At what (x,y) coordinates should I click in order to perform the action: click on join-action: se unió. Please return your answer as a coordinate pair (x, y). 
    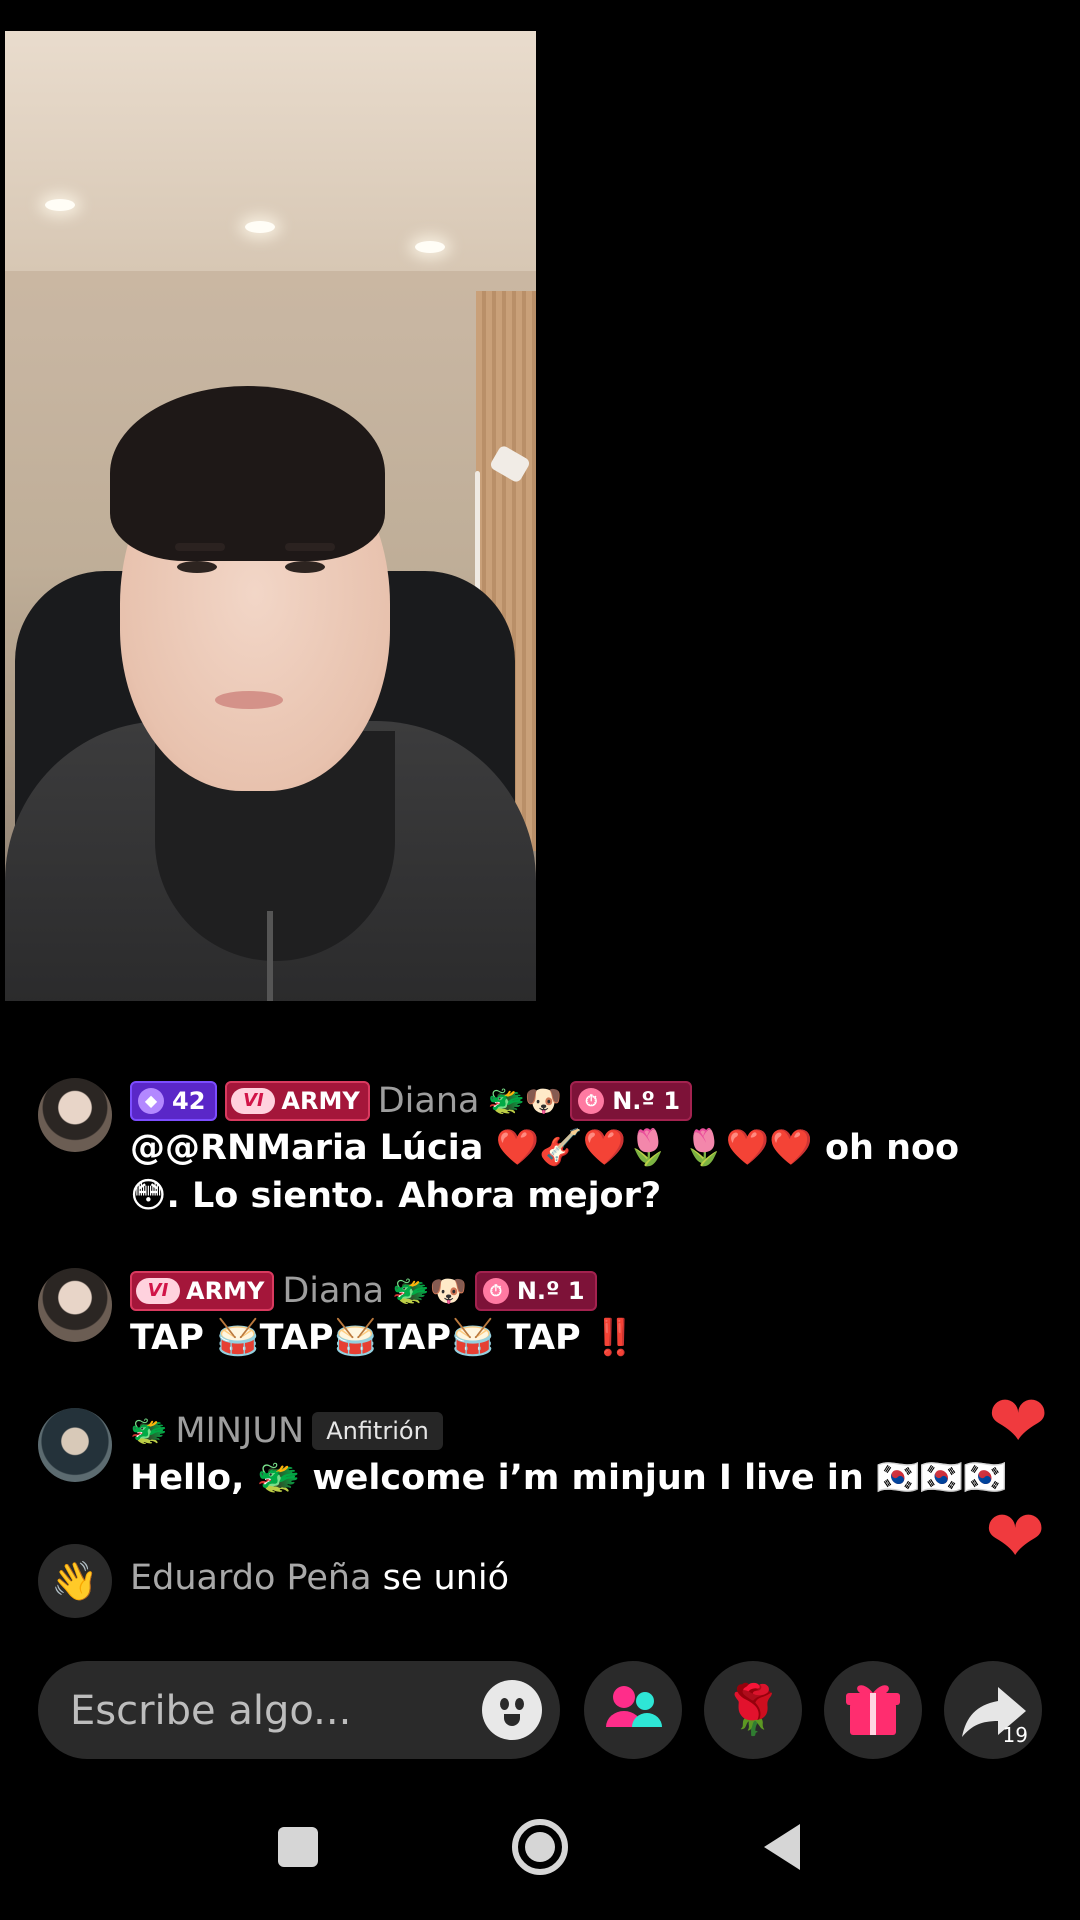
    Looking at the image, I should click on (446, 1578).